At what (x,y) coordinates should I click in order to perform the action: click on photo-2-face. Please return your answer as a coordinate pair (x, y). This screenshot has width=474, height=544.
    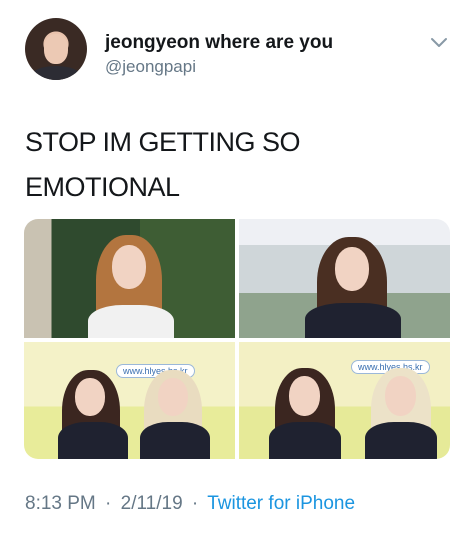
    Looking at the image, I should click on (352, 269).